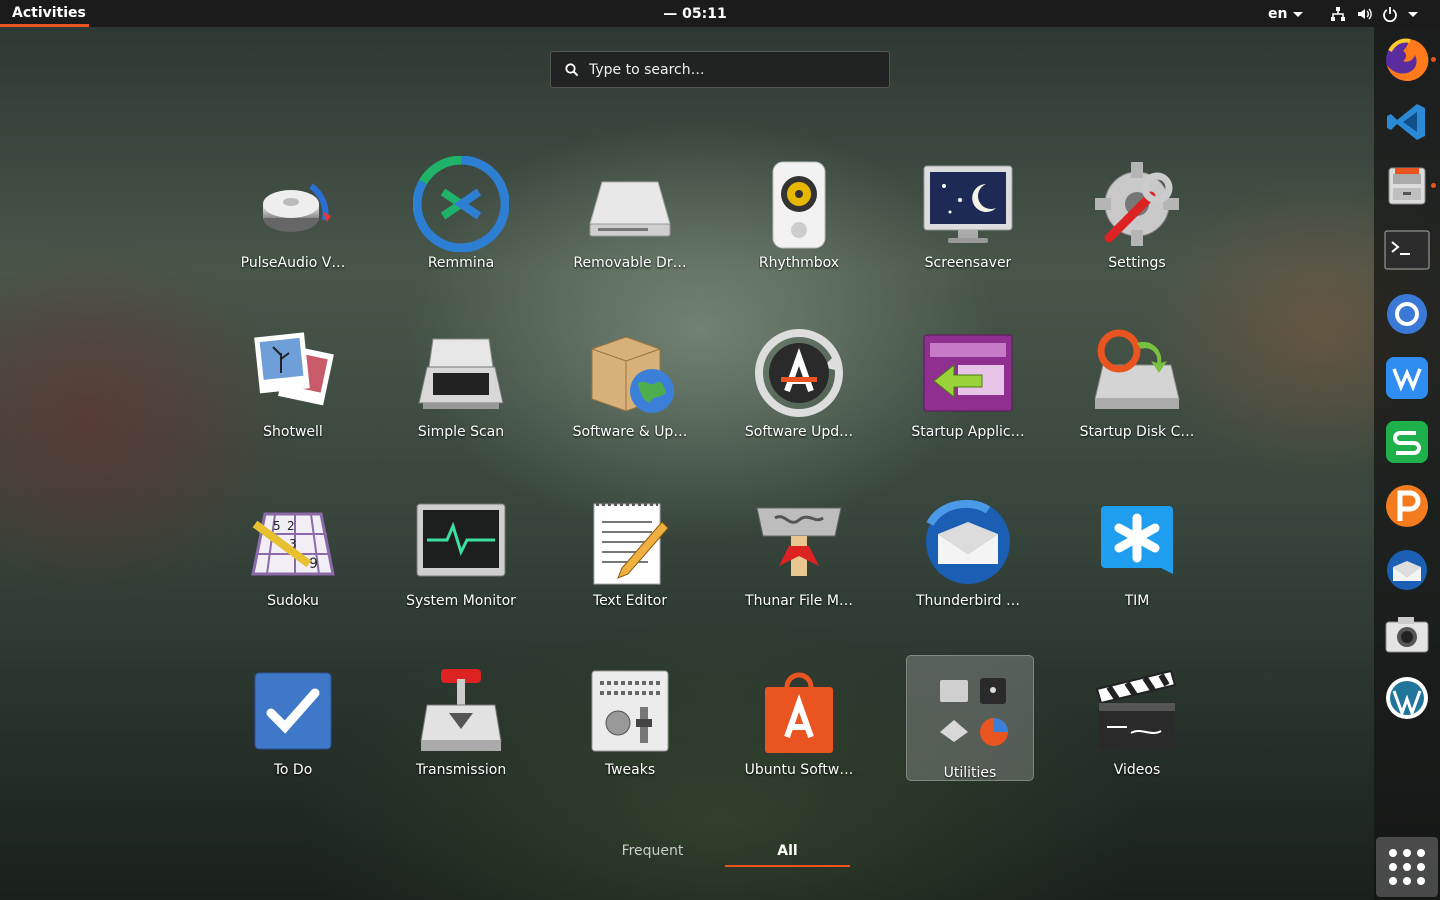  What do you see at coordinates (799, 205) in the screenshot?
I see `speaker-icon` at bounding box center [799, 205].